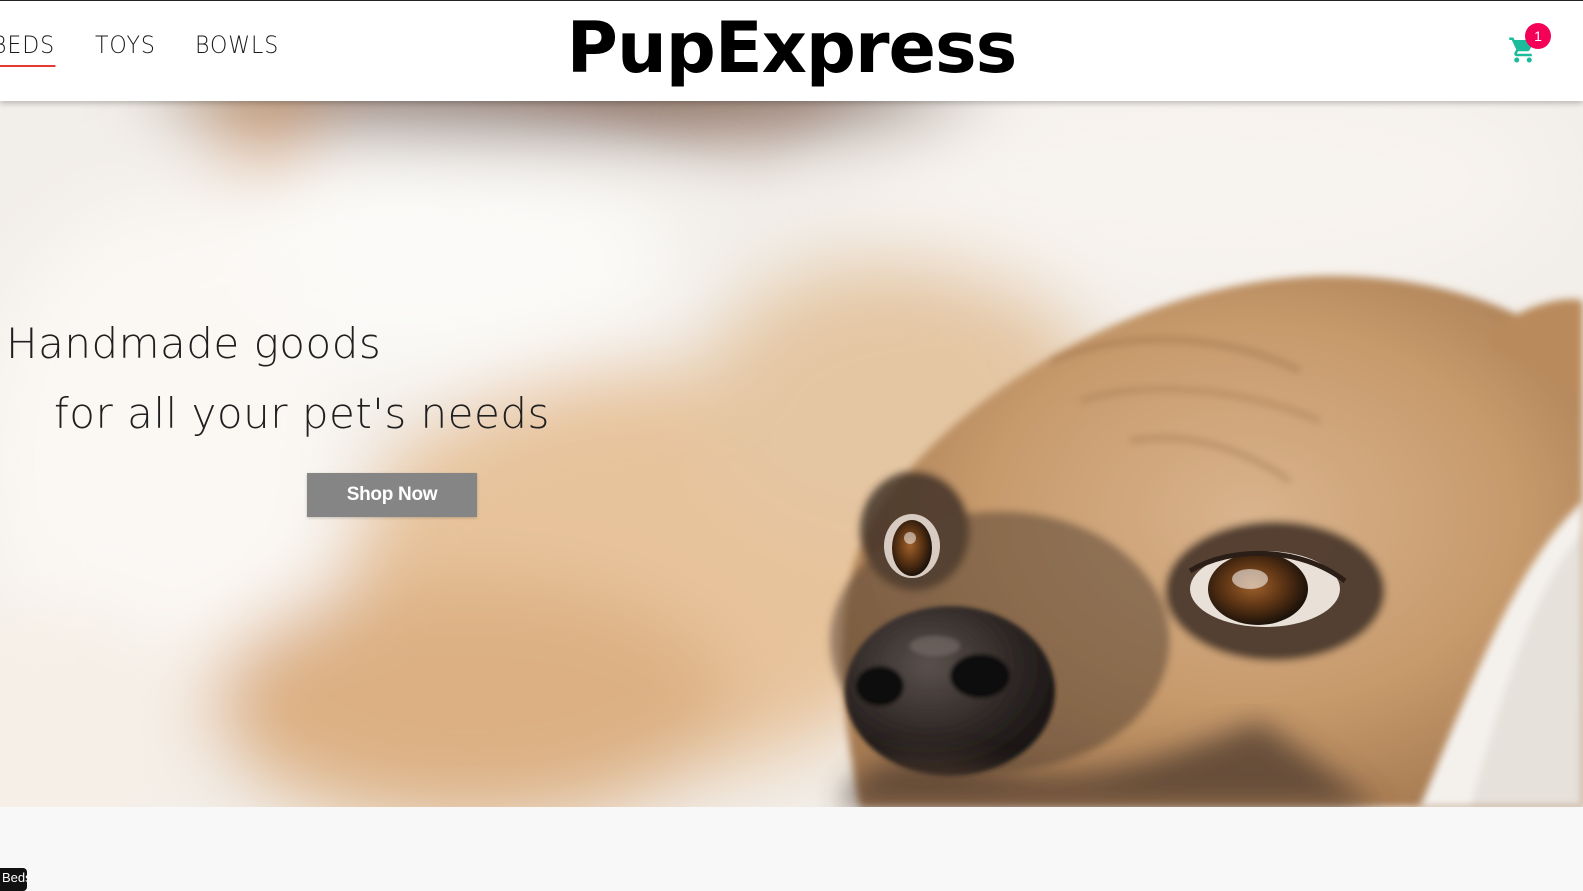 The width and height of the screenshot is (1583, 891). Describe the element at coordinates (194, 343) in the screenshot. I see `hero-headline-line1: Handmade goods` at that location.